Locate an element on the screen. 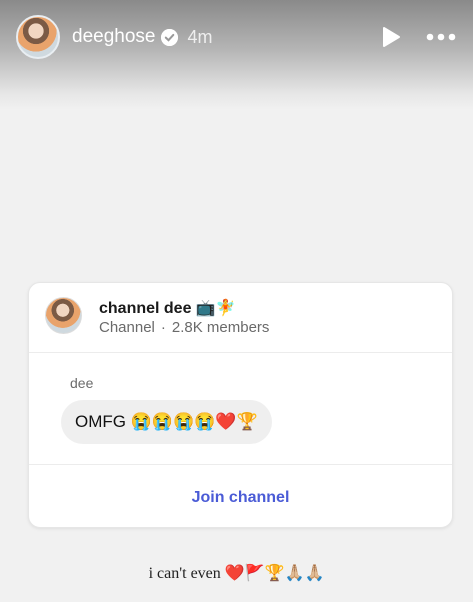 The image size is (473, 602). more-dots-icon is located at coordinates (441, 37).